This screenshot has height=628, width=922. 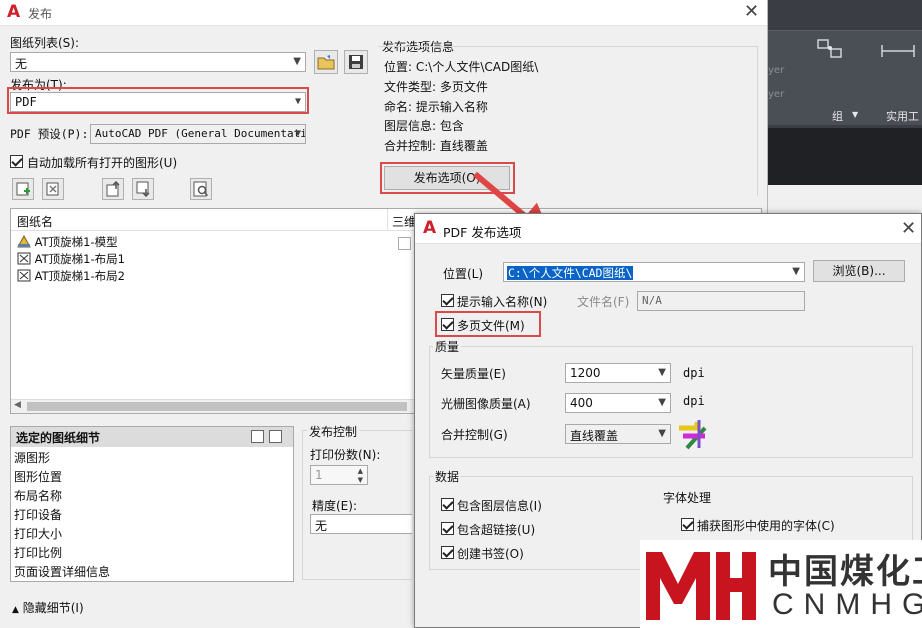 I want to click on highlight-publish-to, so click(x=158, y=100).